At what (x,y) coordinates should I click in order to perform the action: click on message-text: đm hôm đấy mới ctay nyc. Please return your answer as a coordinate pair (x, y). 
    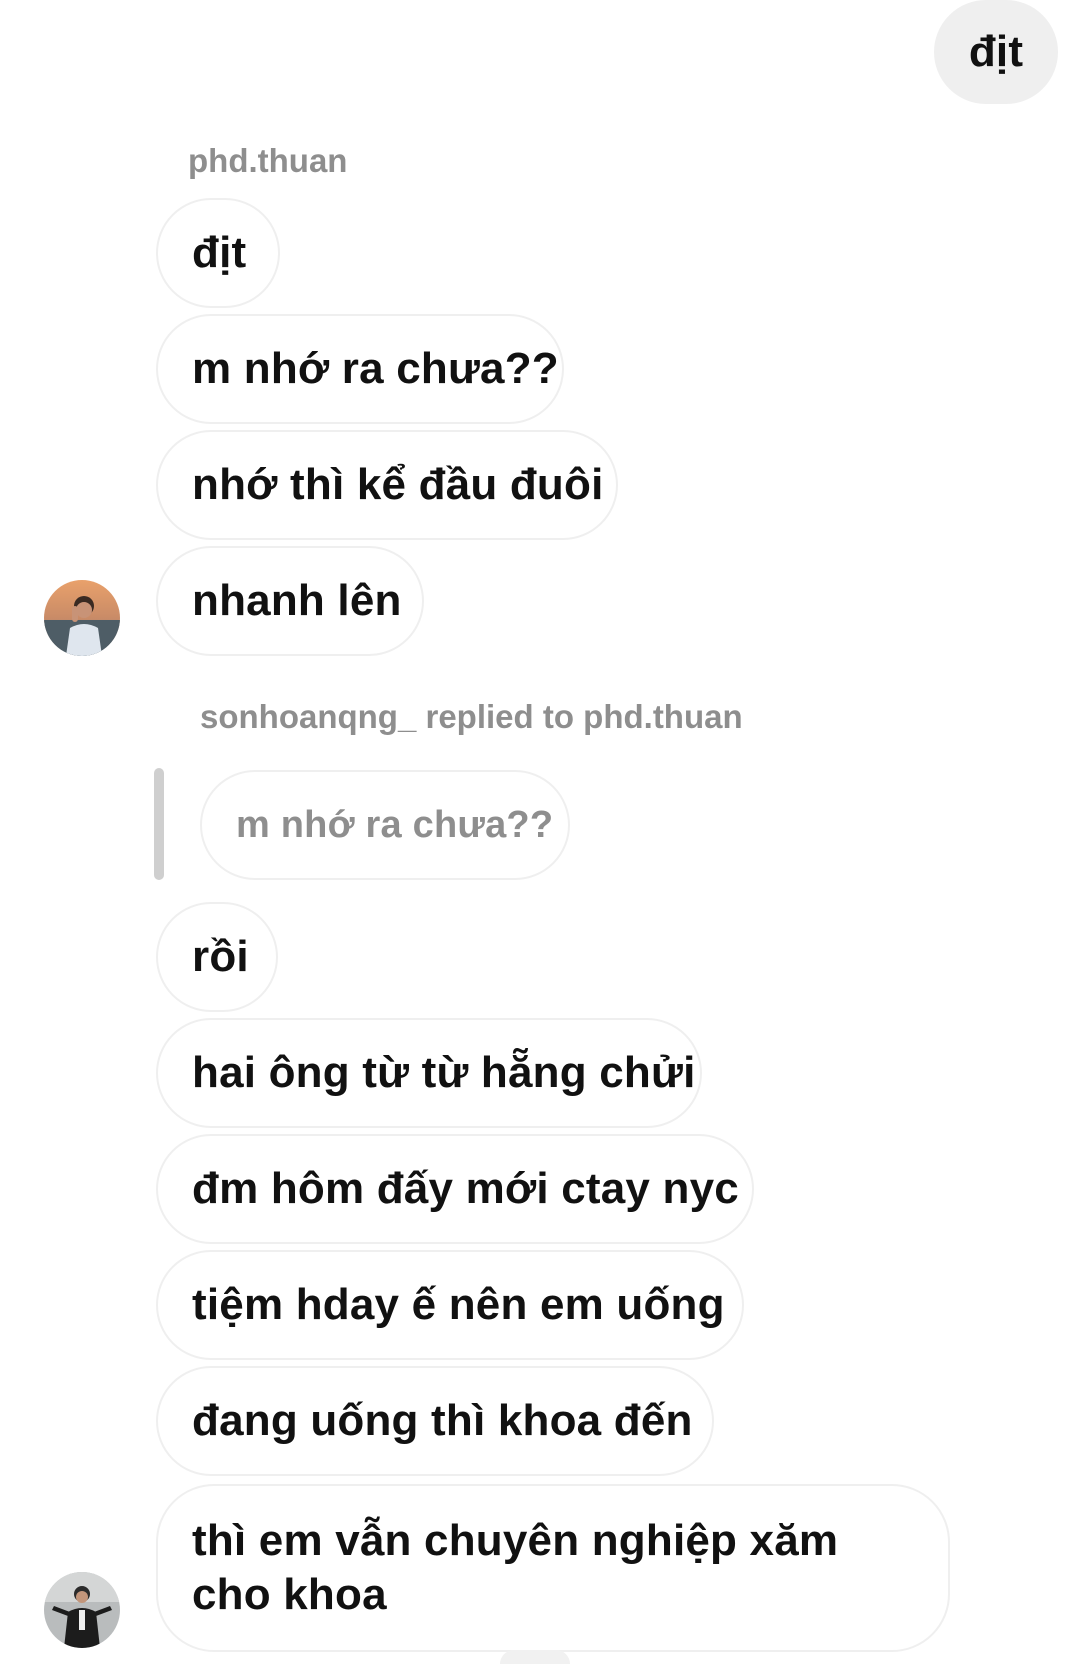
    Looking at the image, I should click on (465, 1188).